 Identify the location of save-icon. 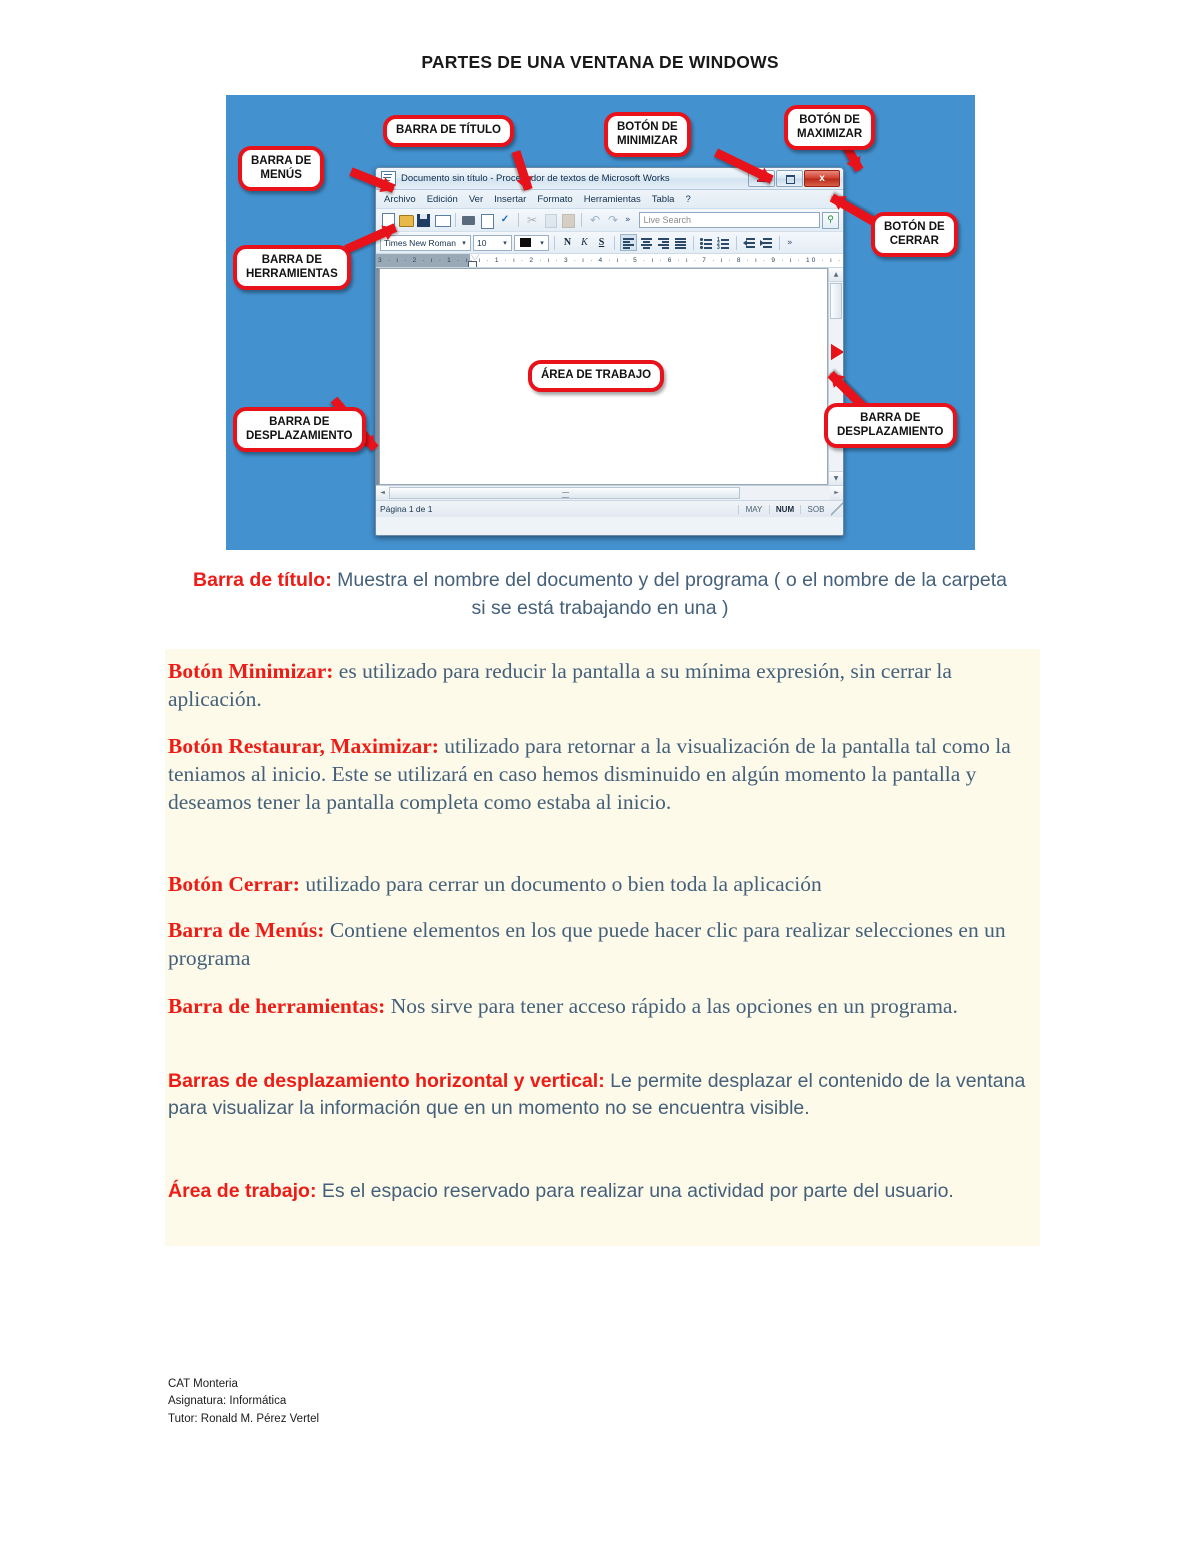
(424, 220).